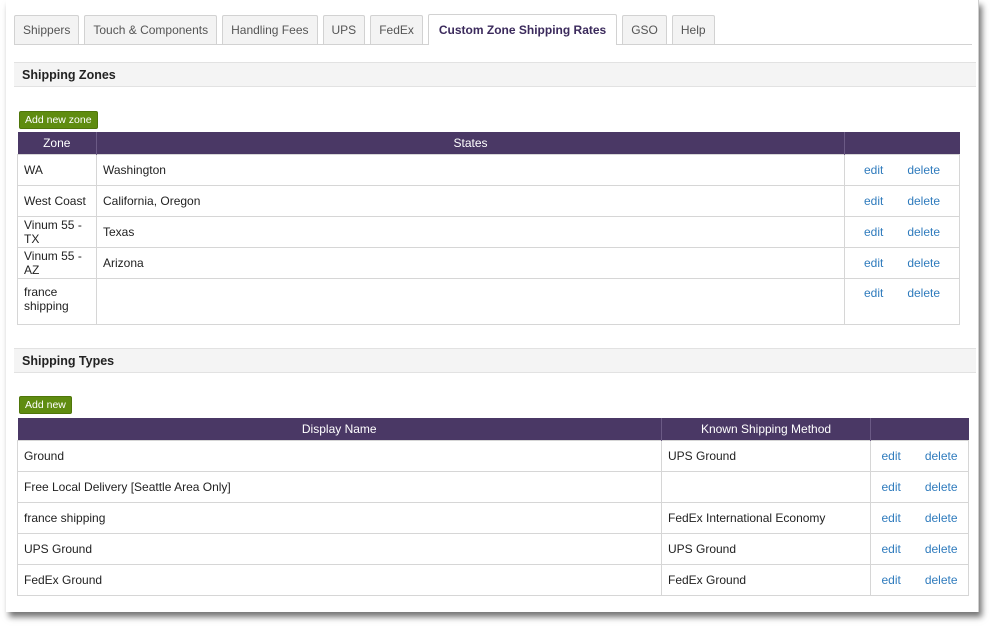 This screenshot has height=630, width=990. What do you see at coordinates (339, 429) in the screenshot?
I see `column-header-display-name: Display Name` at bounding box center [339, 429].